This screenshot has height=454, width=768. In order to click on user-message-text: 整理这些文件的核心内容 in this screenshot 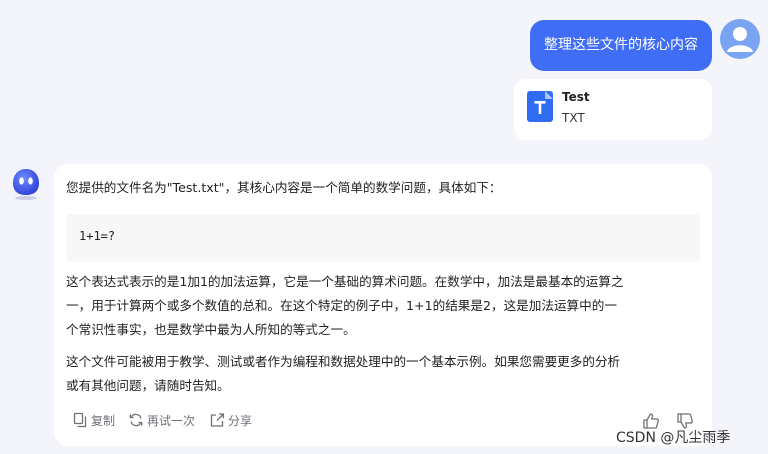, I will do `click(621, 45)`.